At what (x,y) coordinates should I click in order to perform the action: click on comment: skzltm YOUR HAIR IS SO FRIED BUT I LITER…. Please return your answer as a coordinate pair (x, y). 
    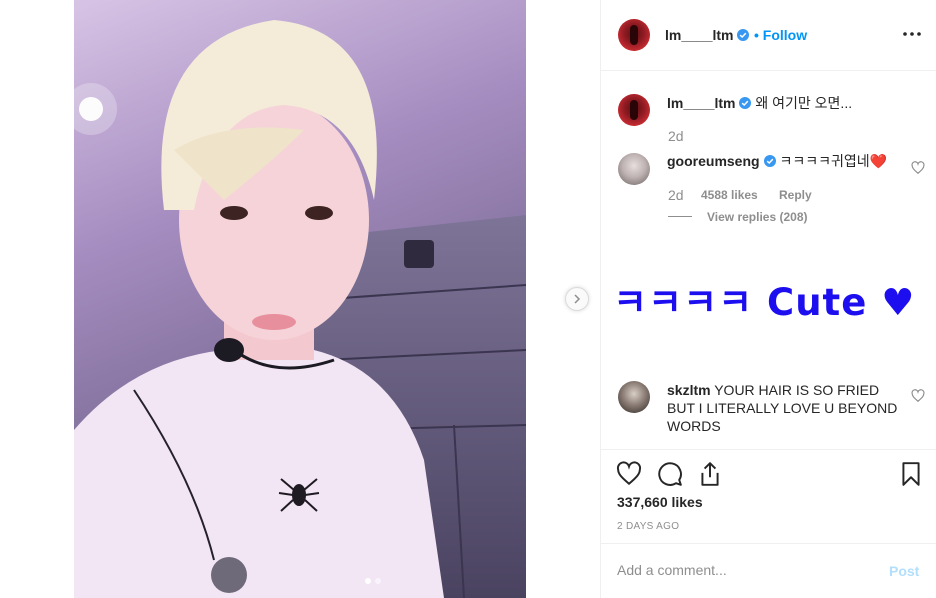
    Looking at the image, I should click on (783, 408).